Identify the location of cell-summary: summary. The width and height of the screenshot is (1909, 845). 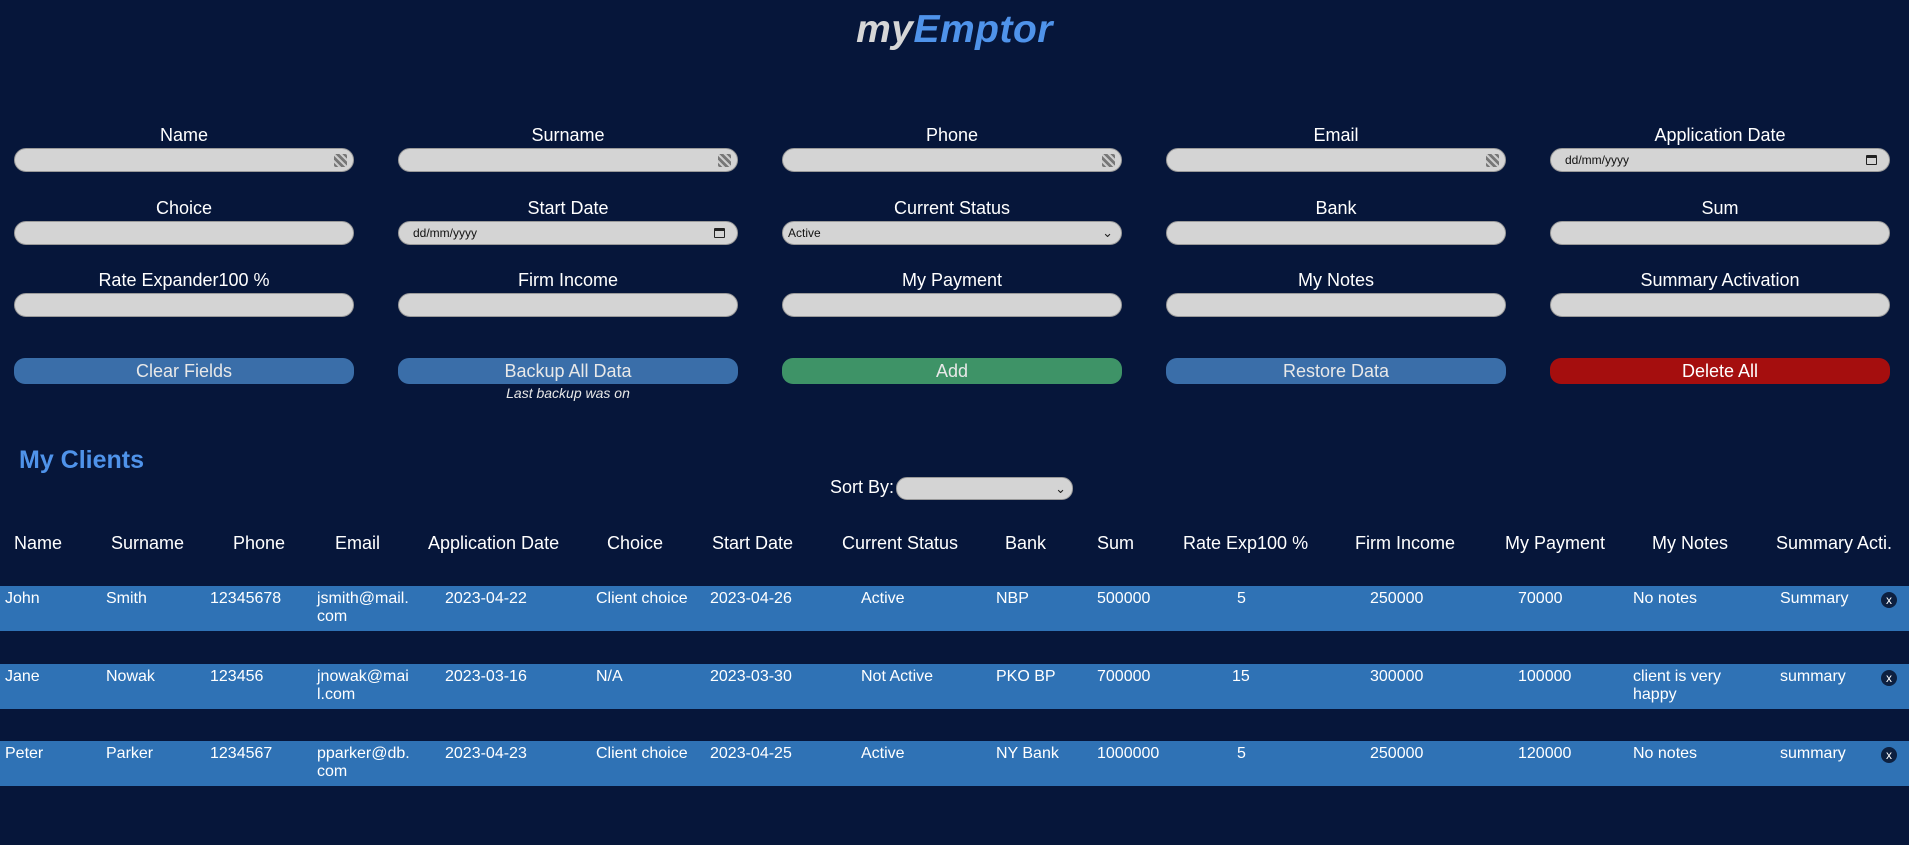
(1813, 676).